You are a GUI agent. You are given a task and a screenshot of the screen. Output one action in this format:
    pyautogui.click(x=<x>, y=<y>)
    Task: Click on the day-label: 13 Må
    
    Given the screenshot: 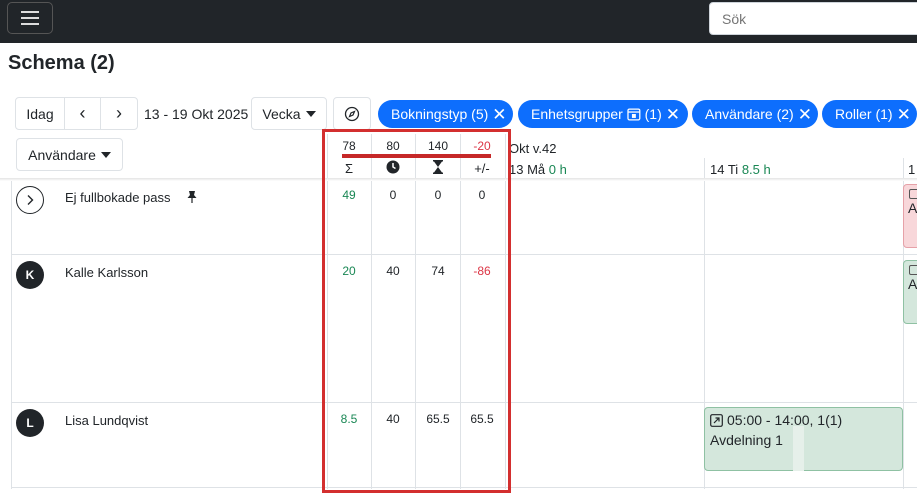 What is the action you would take?
    pyautogui.click(x=527, y=169)
    